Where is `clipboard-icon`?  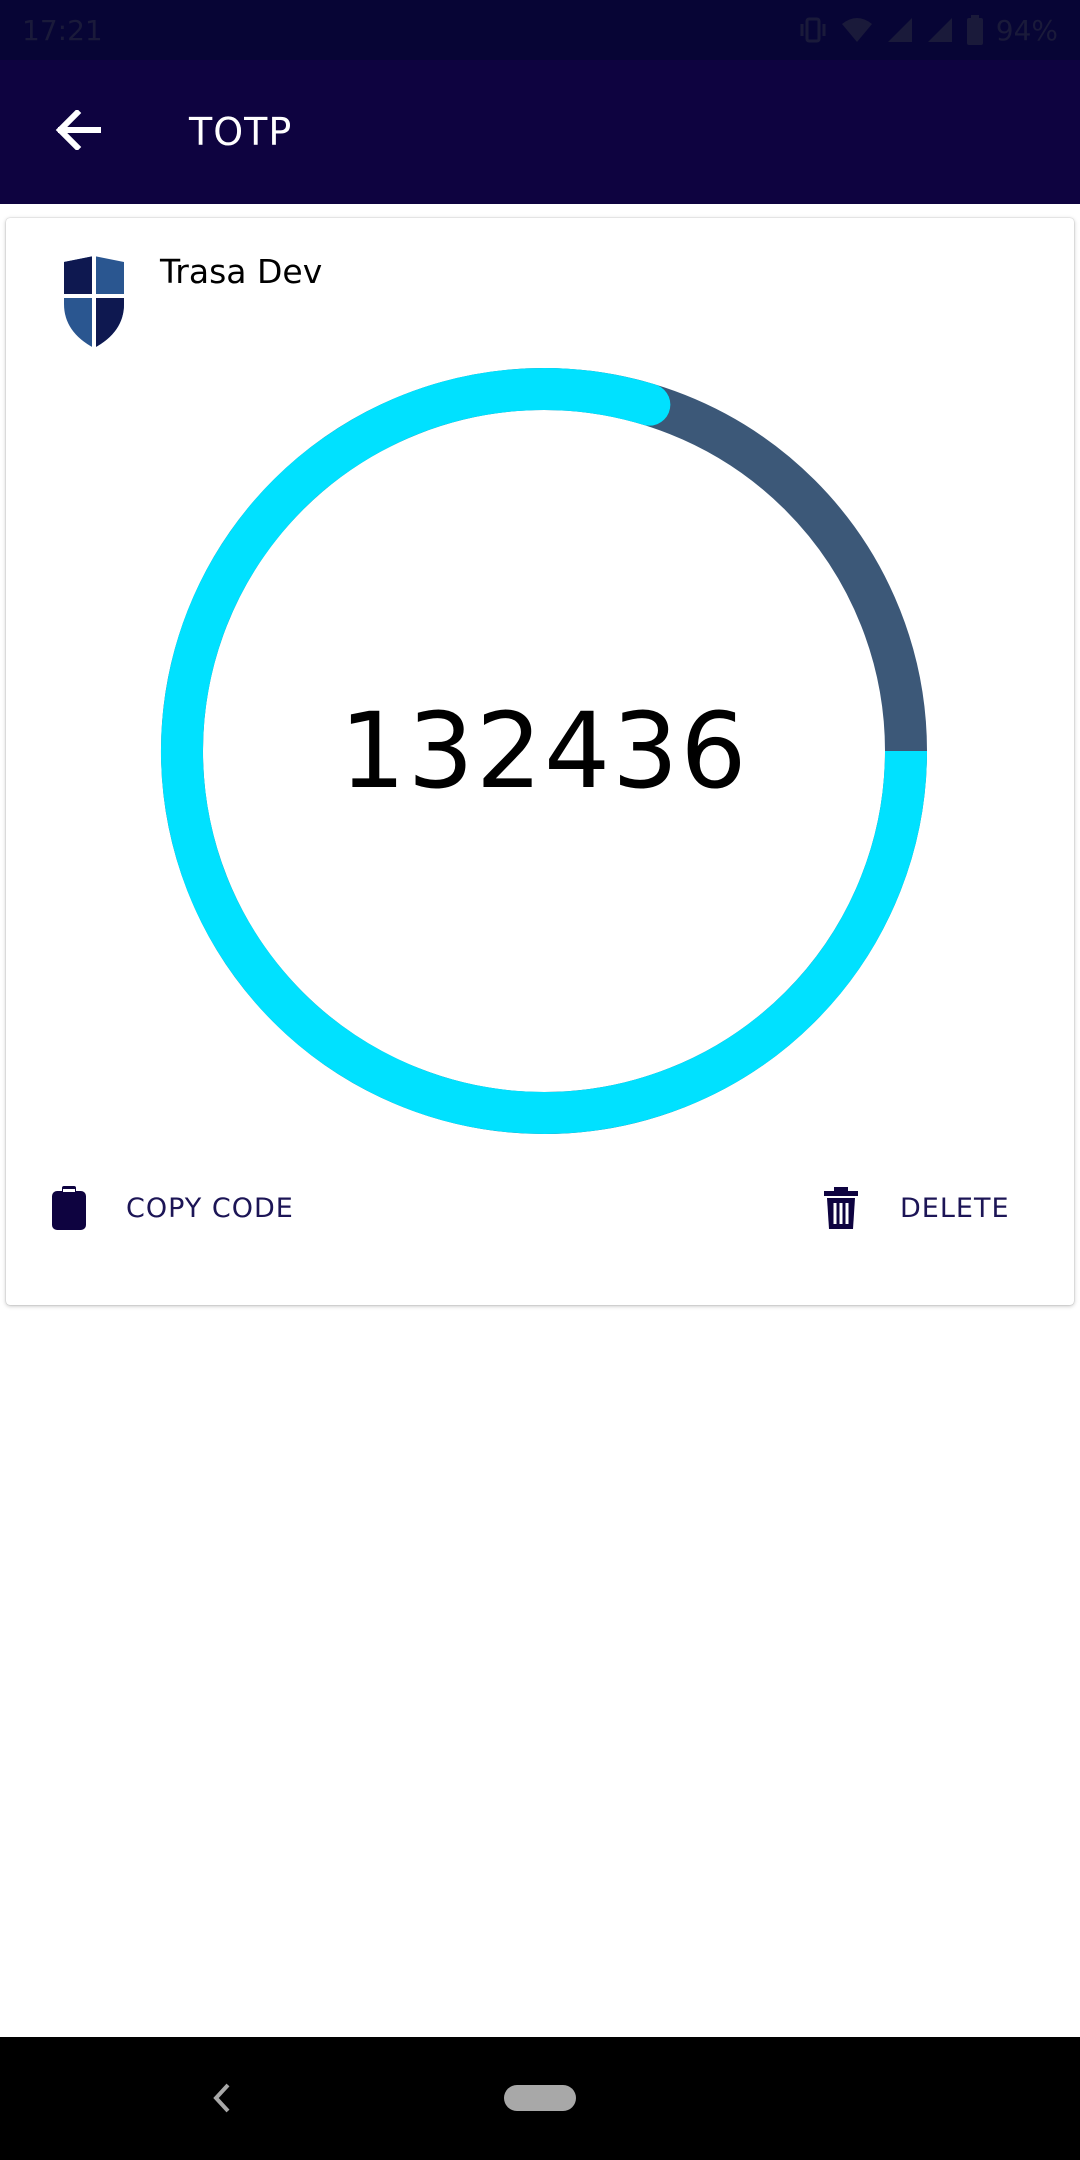
clipboard-icon is located at coordinates (69, 1208).